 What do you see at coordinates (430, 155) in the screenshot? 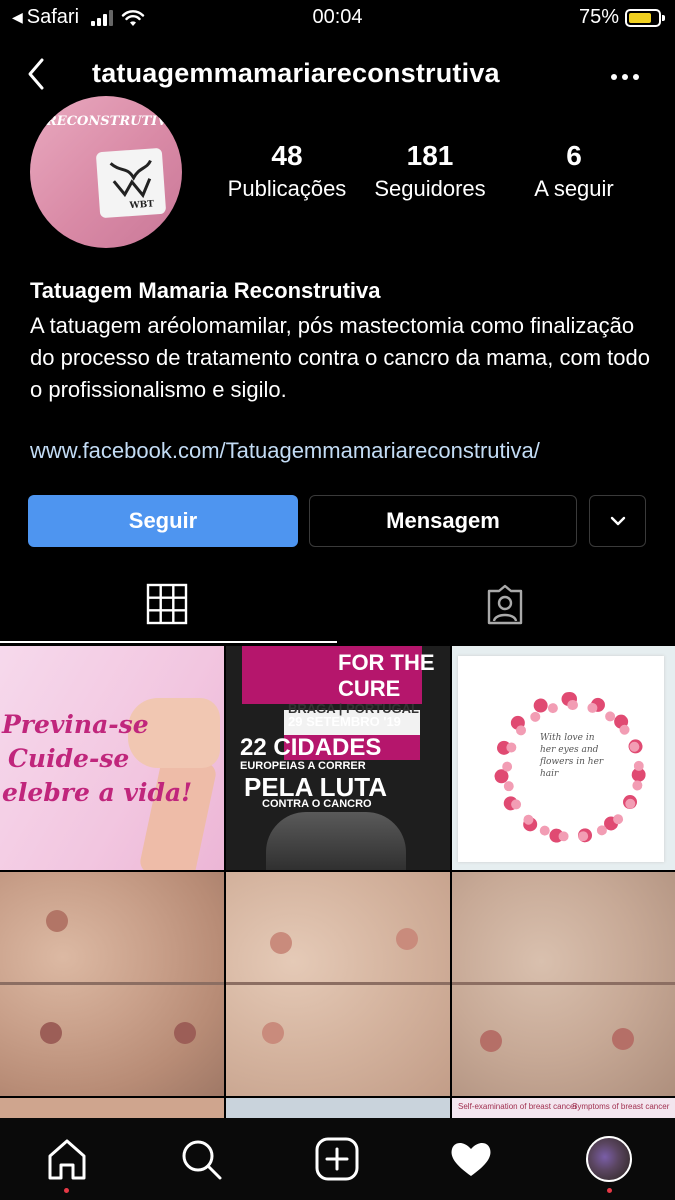
I see `followers-count: 181` at bounding box center [430, 155].